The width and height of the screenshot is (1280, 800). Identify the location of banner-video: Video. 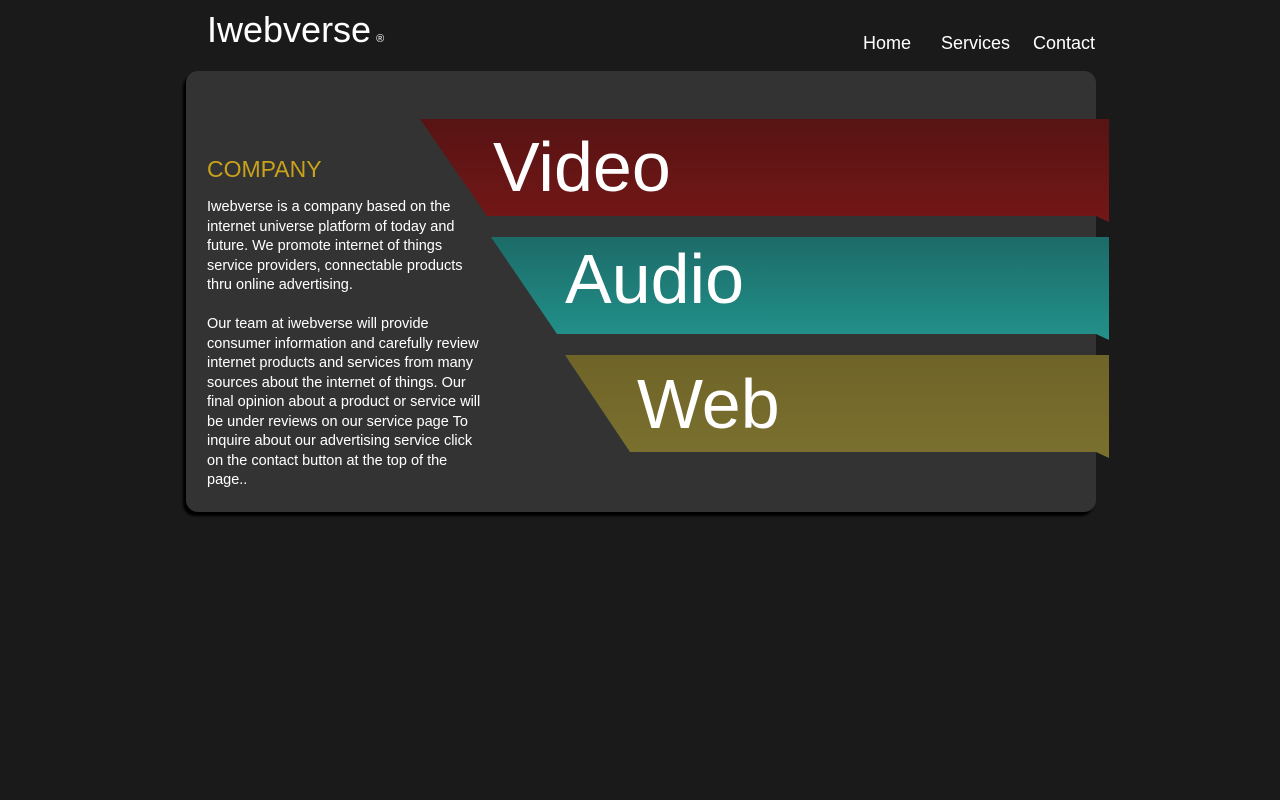
(764, 170).